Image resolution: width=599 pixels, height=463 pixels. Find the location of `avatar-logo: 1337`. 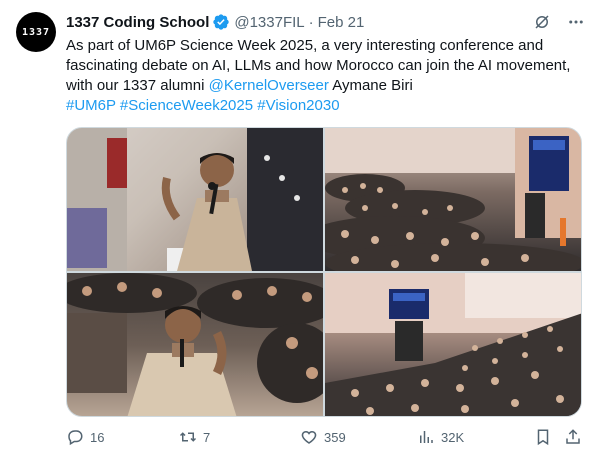

avatar-logo: 1337 is located at coordinates (36, 32).